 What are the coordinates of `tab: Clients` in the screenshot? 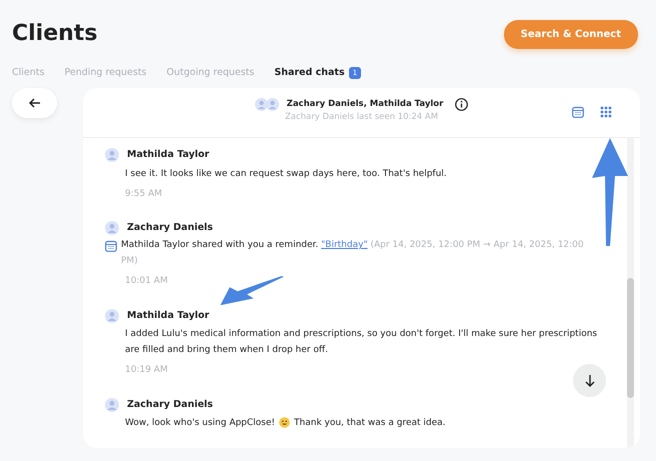 It's located at (28, 73).